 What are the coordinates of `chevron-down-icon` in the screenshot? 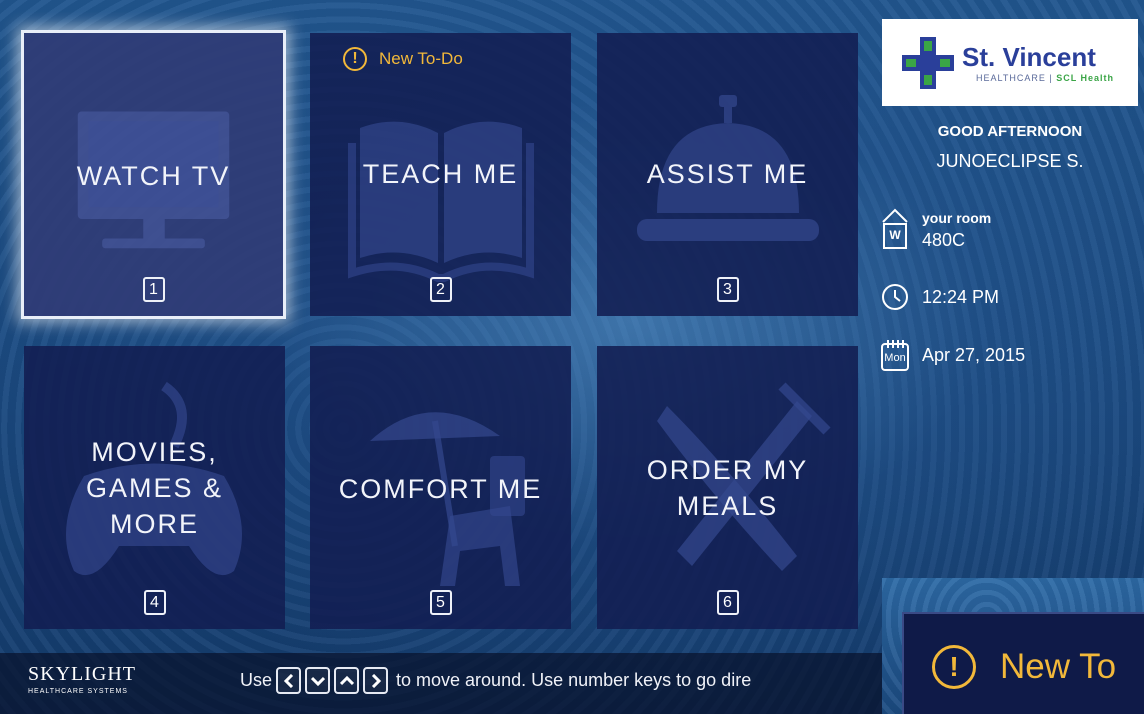 It's located at (317, 681).